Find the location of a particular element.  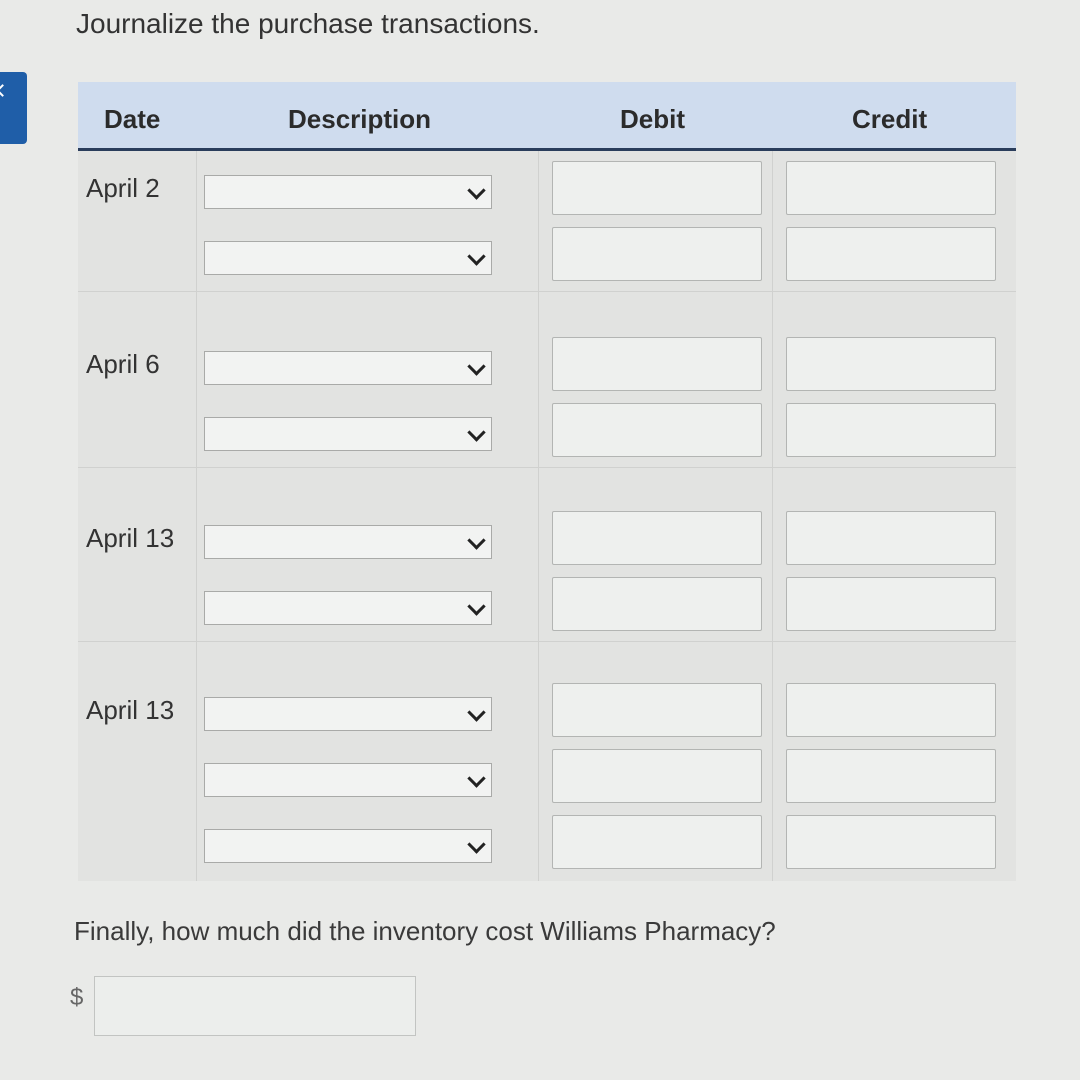

journal-row: April 2 is located at coordinates (547, 184).